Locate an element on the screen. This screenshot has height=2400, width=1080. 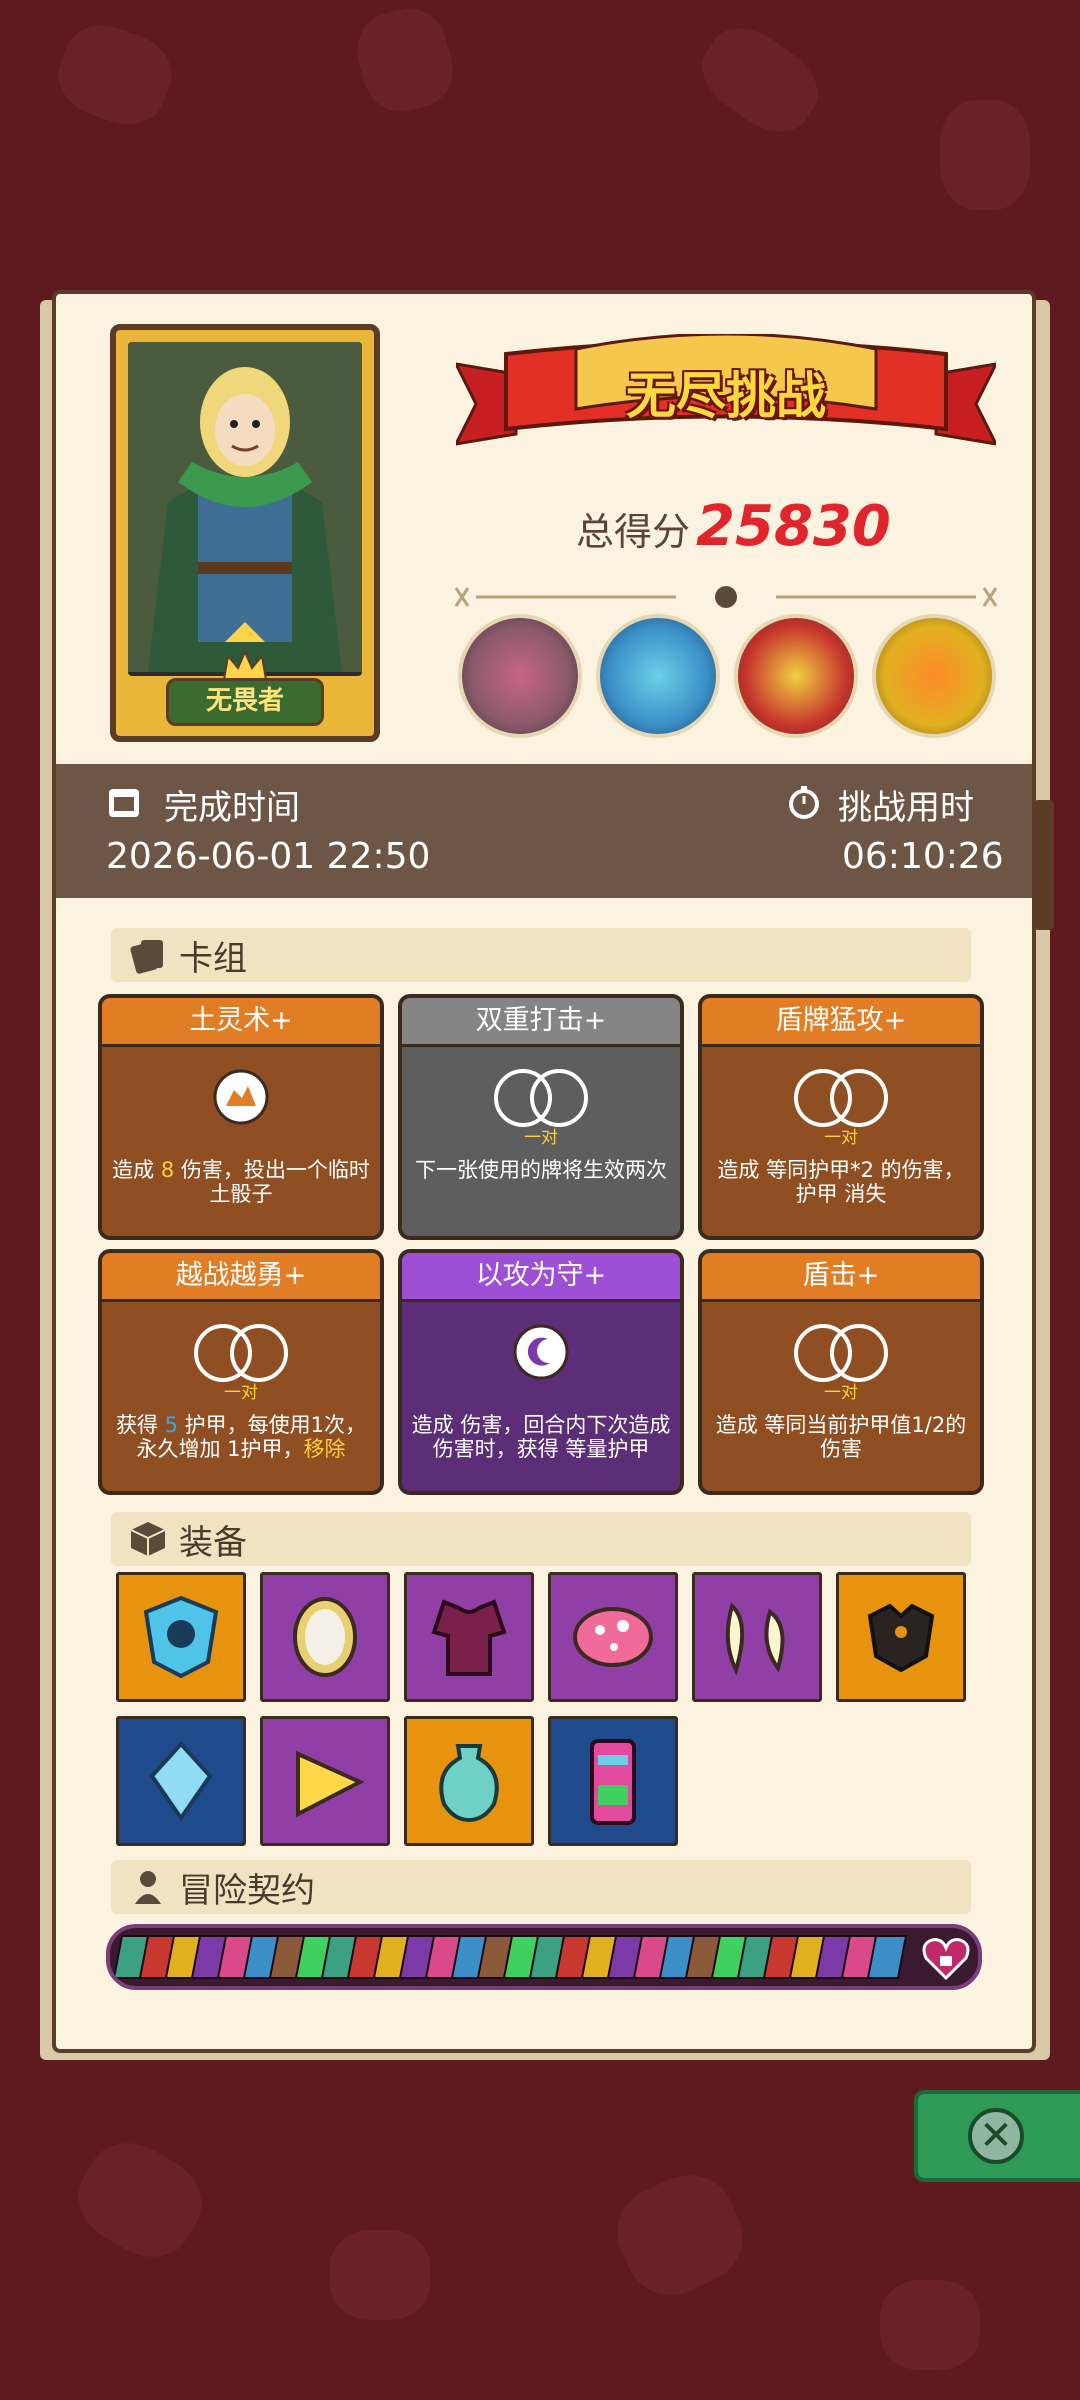
equip-cheese-wedge is located at coordinates (325, 1781).